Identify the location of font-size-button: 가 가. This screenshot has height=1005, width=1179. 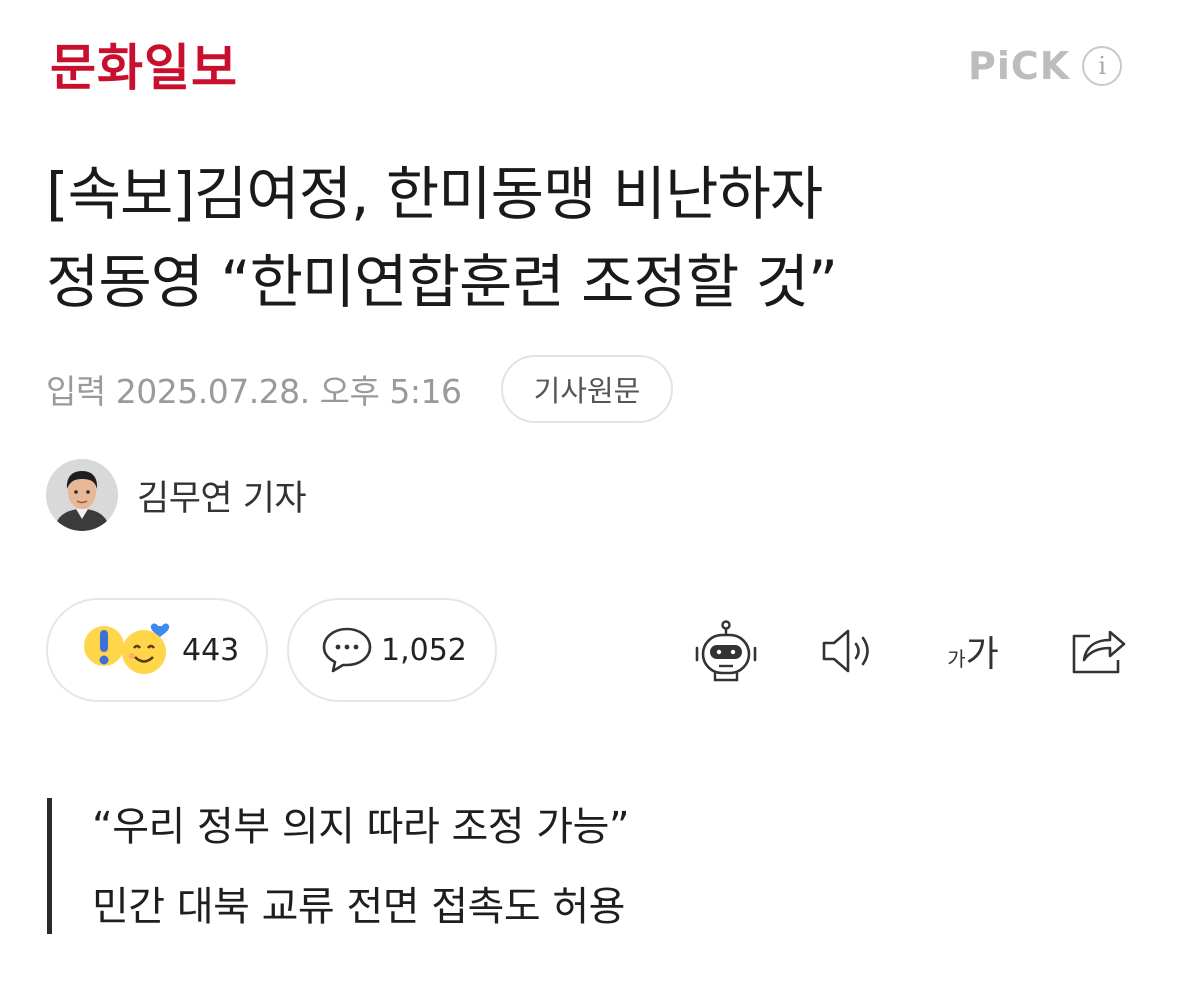
(973, 651).